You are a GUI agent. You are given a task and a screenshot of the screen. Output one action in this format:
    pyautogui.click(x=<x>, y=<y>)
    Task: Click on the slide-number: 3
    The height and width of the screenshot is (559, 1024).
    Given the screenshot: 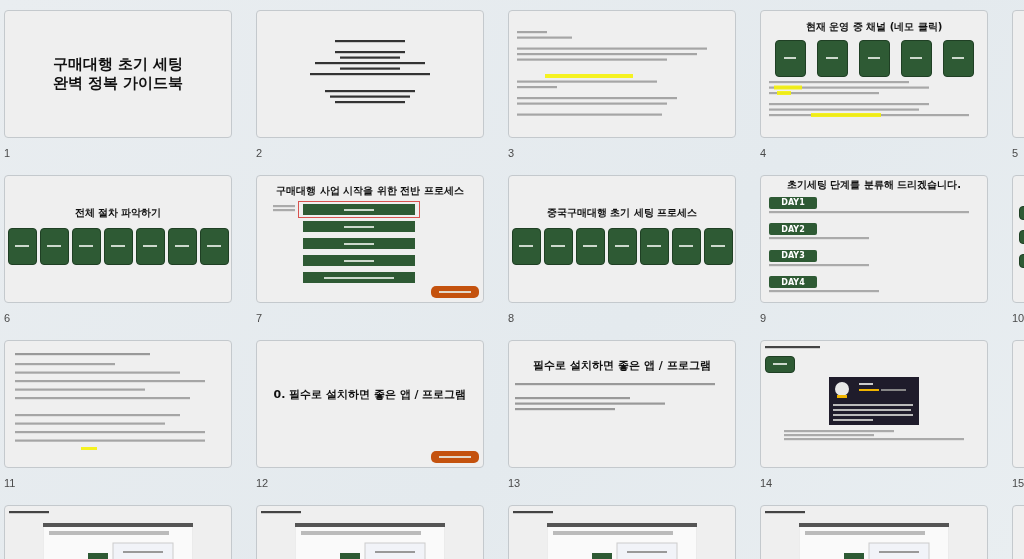 What is the action you would take?
    pyautogui.click(x=511, y=153)
    